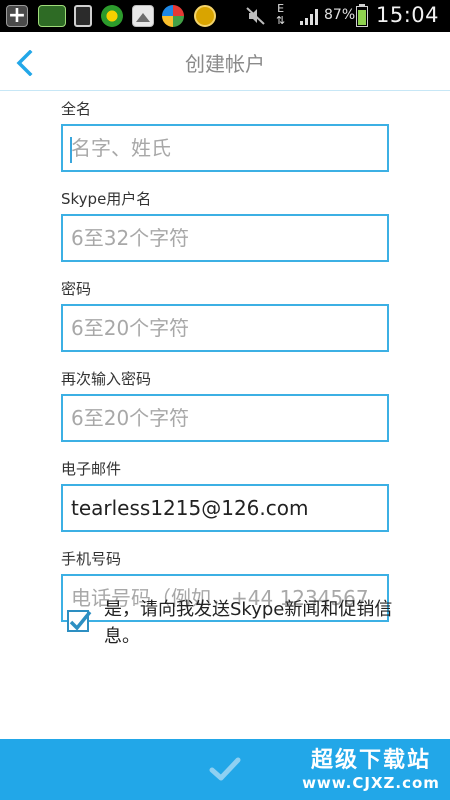 Image resolution: width=450 pixels, height=800 pixels. What do you see at coordinates (371, 783) in the screenshot?
I see `watermark-line2: www.CJXZ.com` at bounding box center [371, 783].